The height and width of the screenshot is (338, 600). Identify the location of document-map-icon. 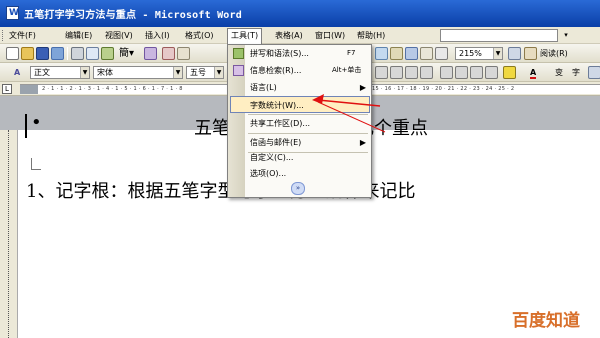
(426, 53).